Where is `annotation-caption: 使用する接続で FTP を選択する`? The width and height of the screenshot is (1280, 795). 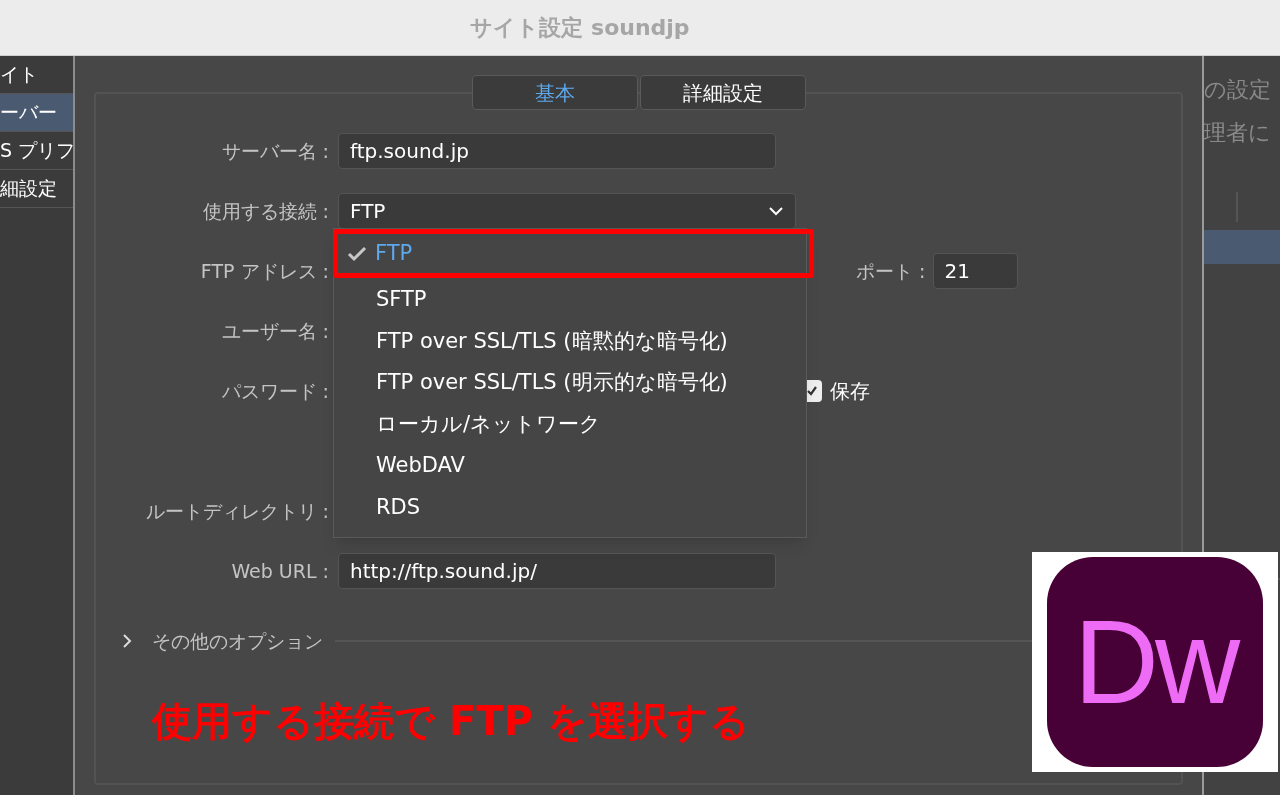 annotation-caption: 使用する接続で FTP を選択する is located at coordinates (451, 721).